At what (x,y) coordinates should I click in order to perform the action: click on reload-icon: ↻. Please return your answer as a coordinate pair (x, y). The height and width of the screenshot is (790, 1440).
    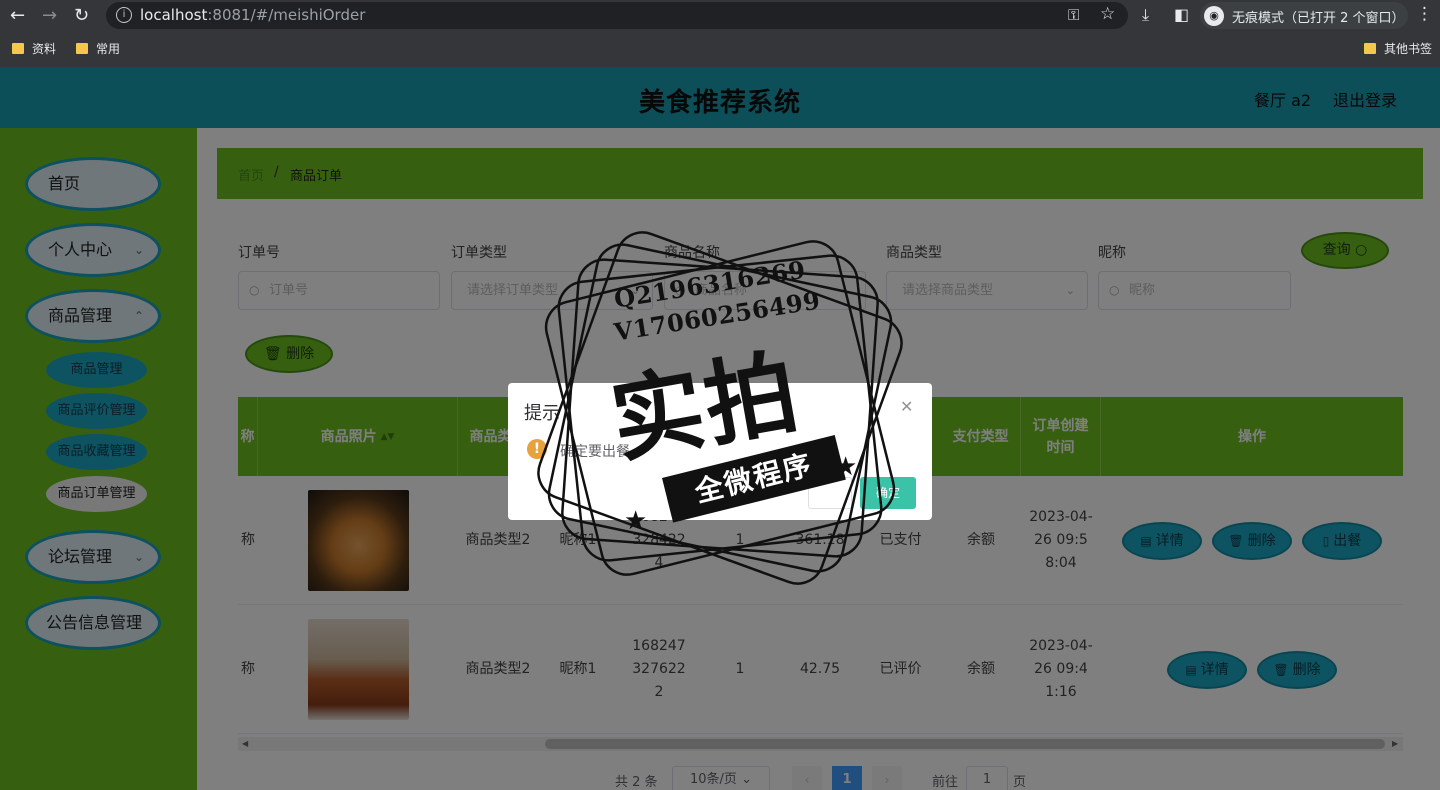
    Looking at the image, I should click on (81, 16).